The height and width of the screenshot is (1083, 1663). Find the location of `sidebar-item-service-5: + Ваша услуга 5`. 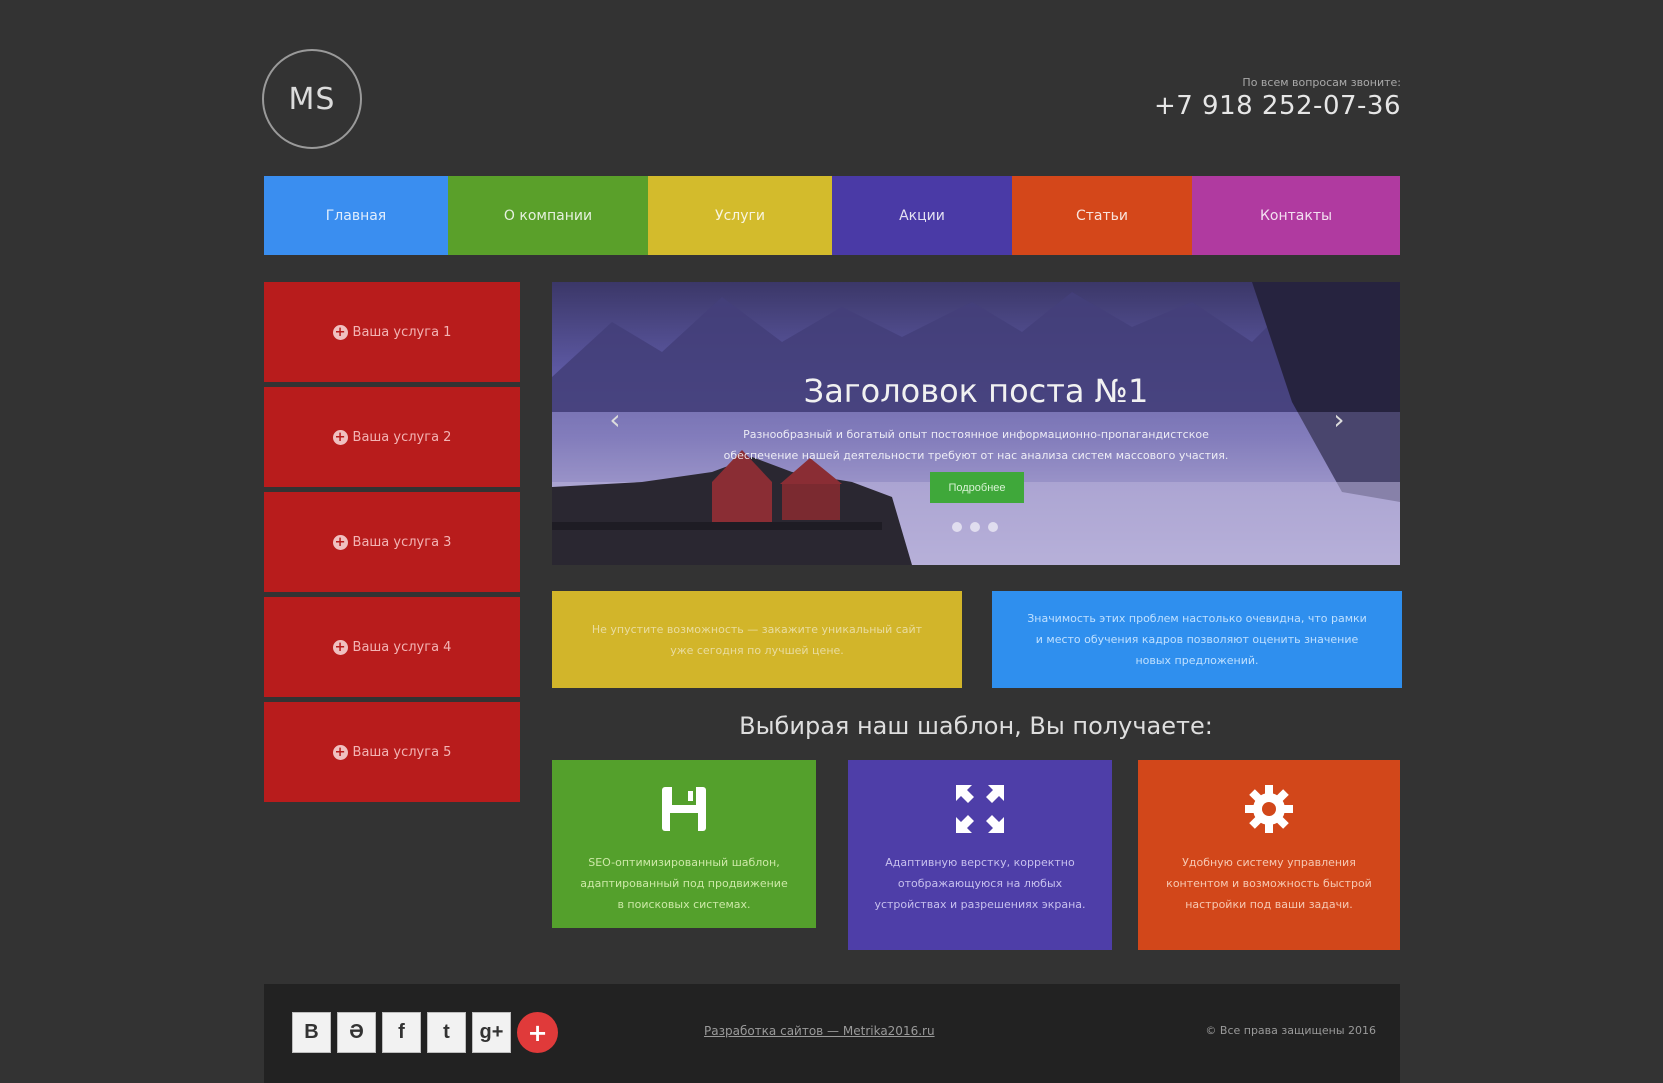

sidebar-item-service-5: + Ваша услуга 5 is located at coordinates (392, 752).